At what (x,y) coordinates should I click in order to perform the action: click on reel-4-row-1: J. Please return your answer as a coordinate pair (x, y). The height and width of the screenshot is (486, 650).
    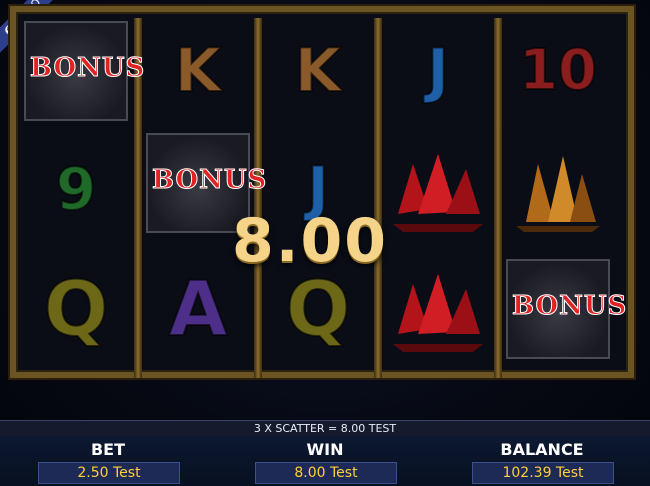
    Looking at the image, I should click on (438, 71).